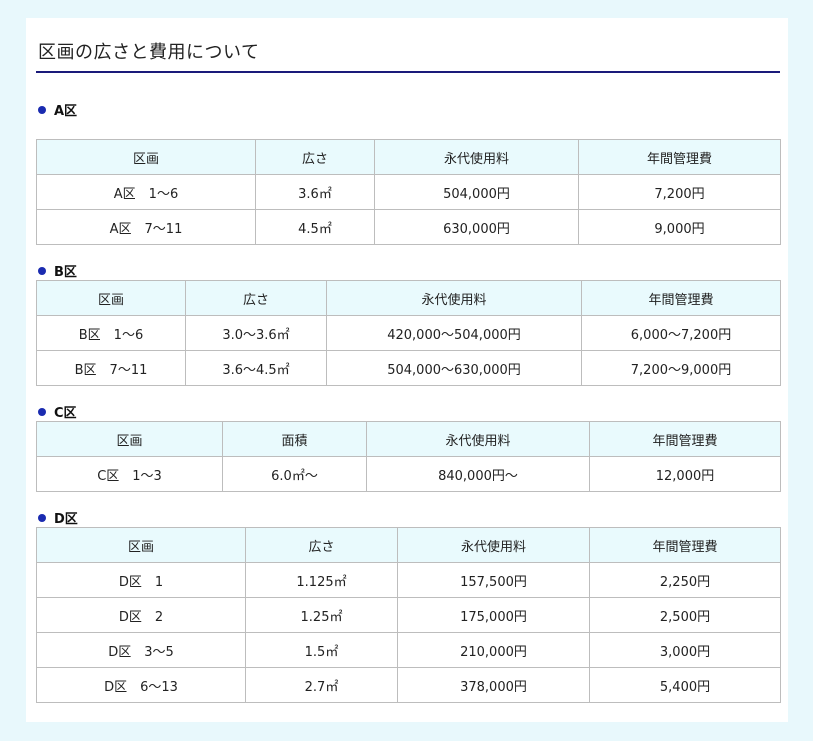  Describe the element at coordinates (65, 413) in the screenshot. I see `section-heading-label: C区` at that location.